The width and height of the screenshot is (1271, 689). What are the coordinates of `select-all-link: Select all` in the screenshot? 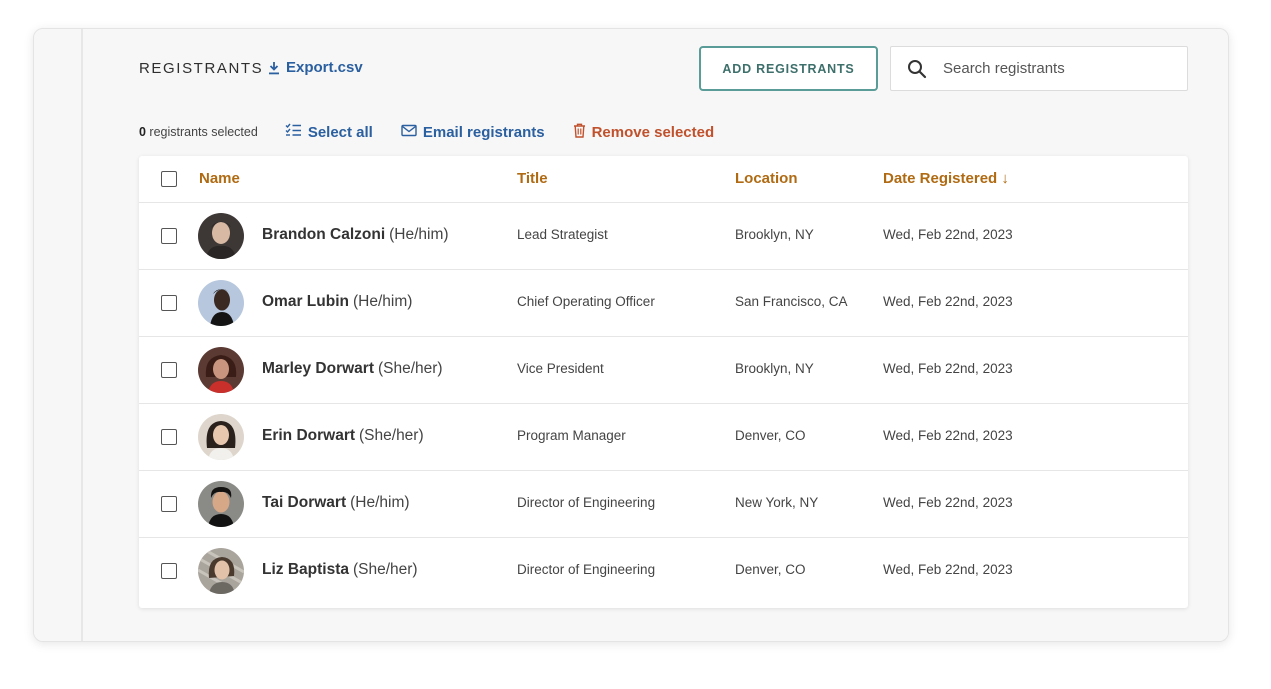 It's located at (329, 132).